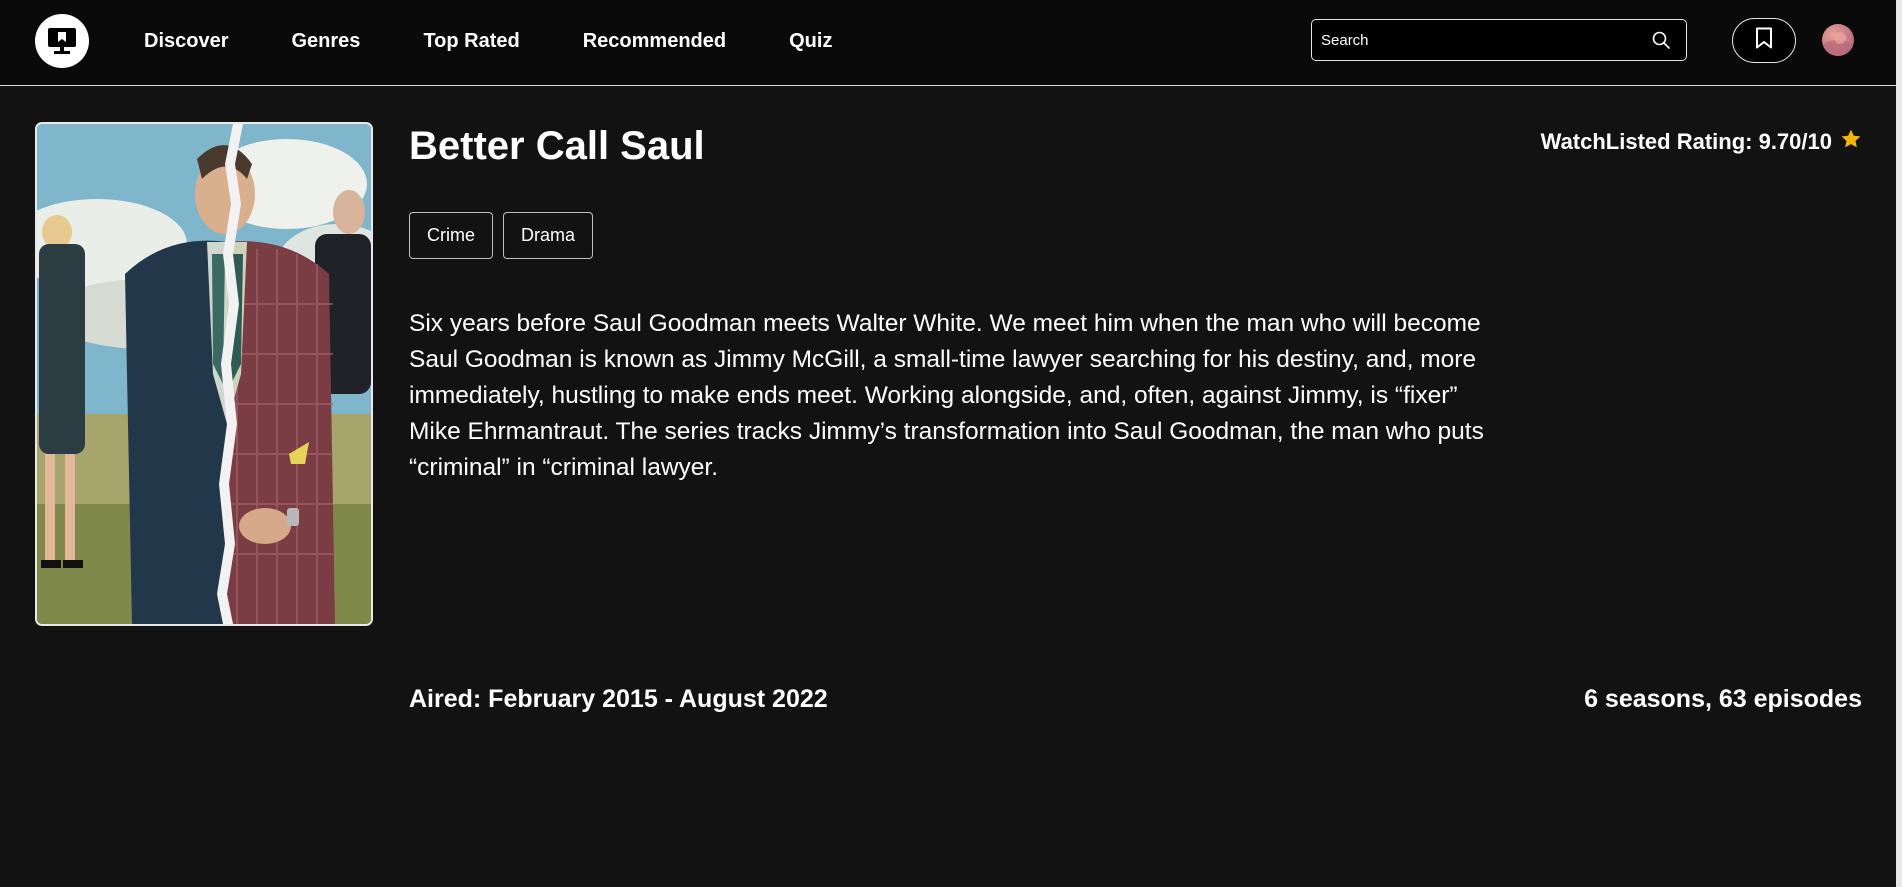  Describe the element at coordinates (1661, 40) in the screenshot. I see `search-icon` at that location.